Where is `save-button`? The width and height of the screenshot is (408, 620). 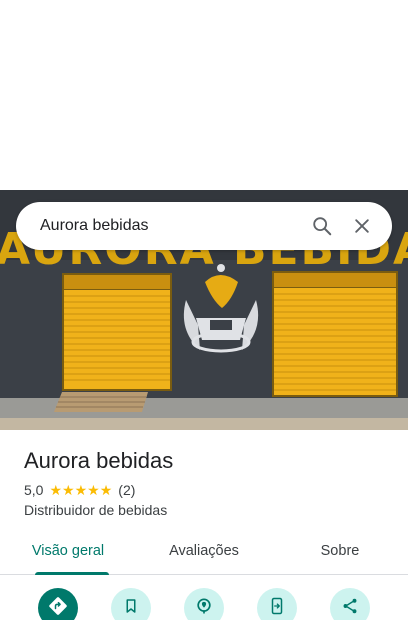
save-button is located at coordinates (131, 604).